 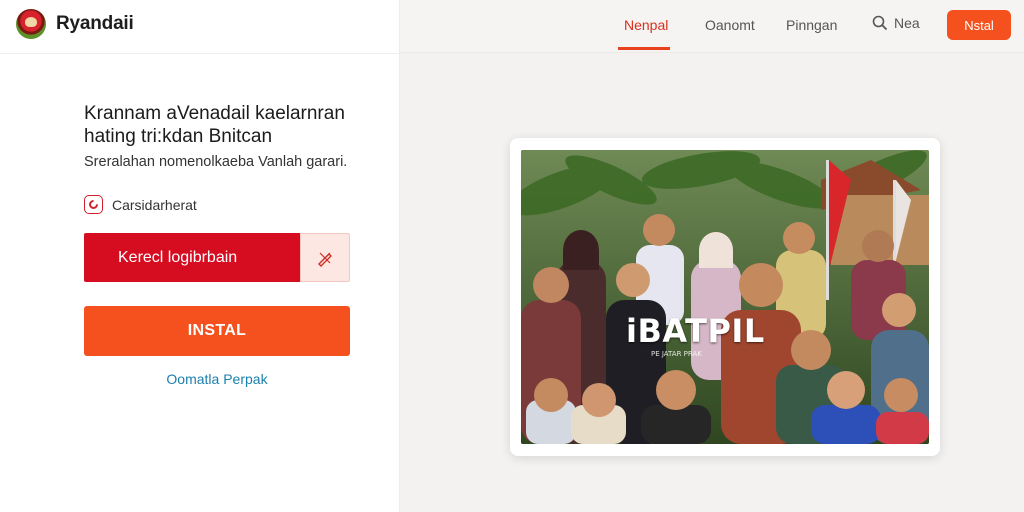 What do you see at coordinates (880, 23) in the screenshot?
I see `search-icon` at bounding box center [880, 23].